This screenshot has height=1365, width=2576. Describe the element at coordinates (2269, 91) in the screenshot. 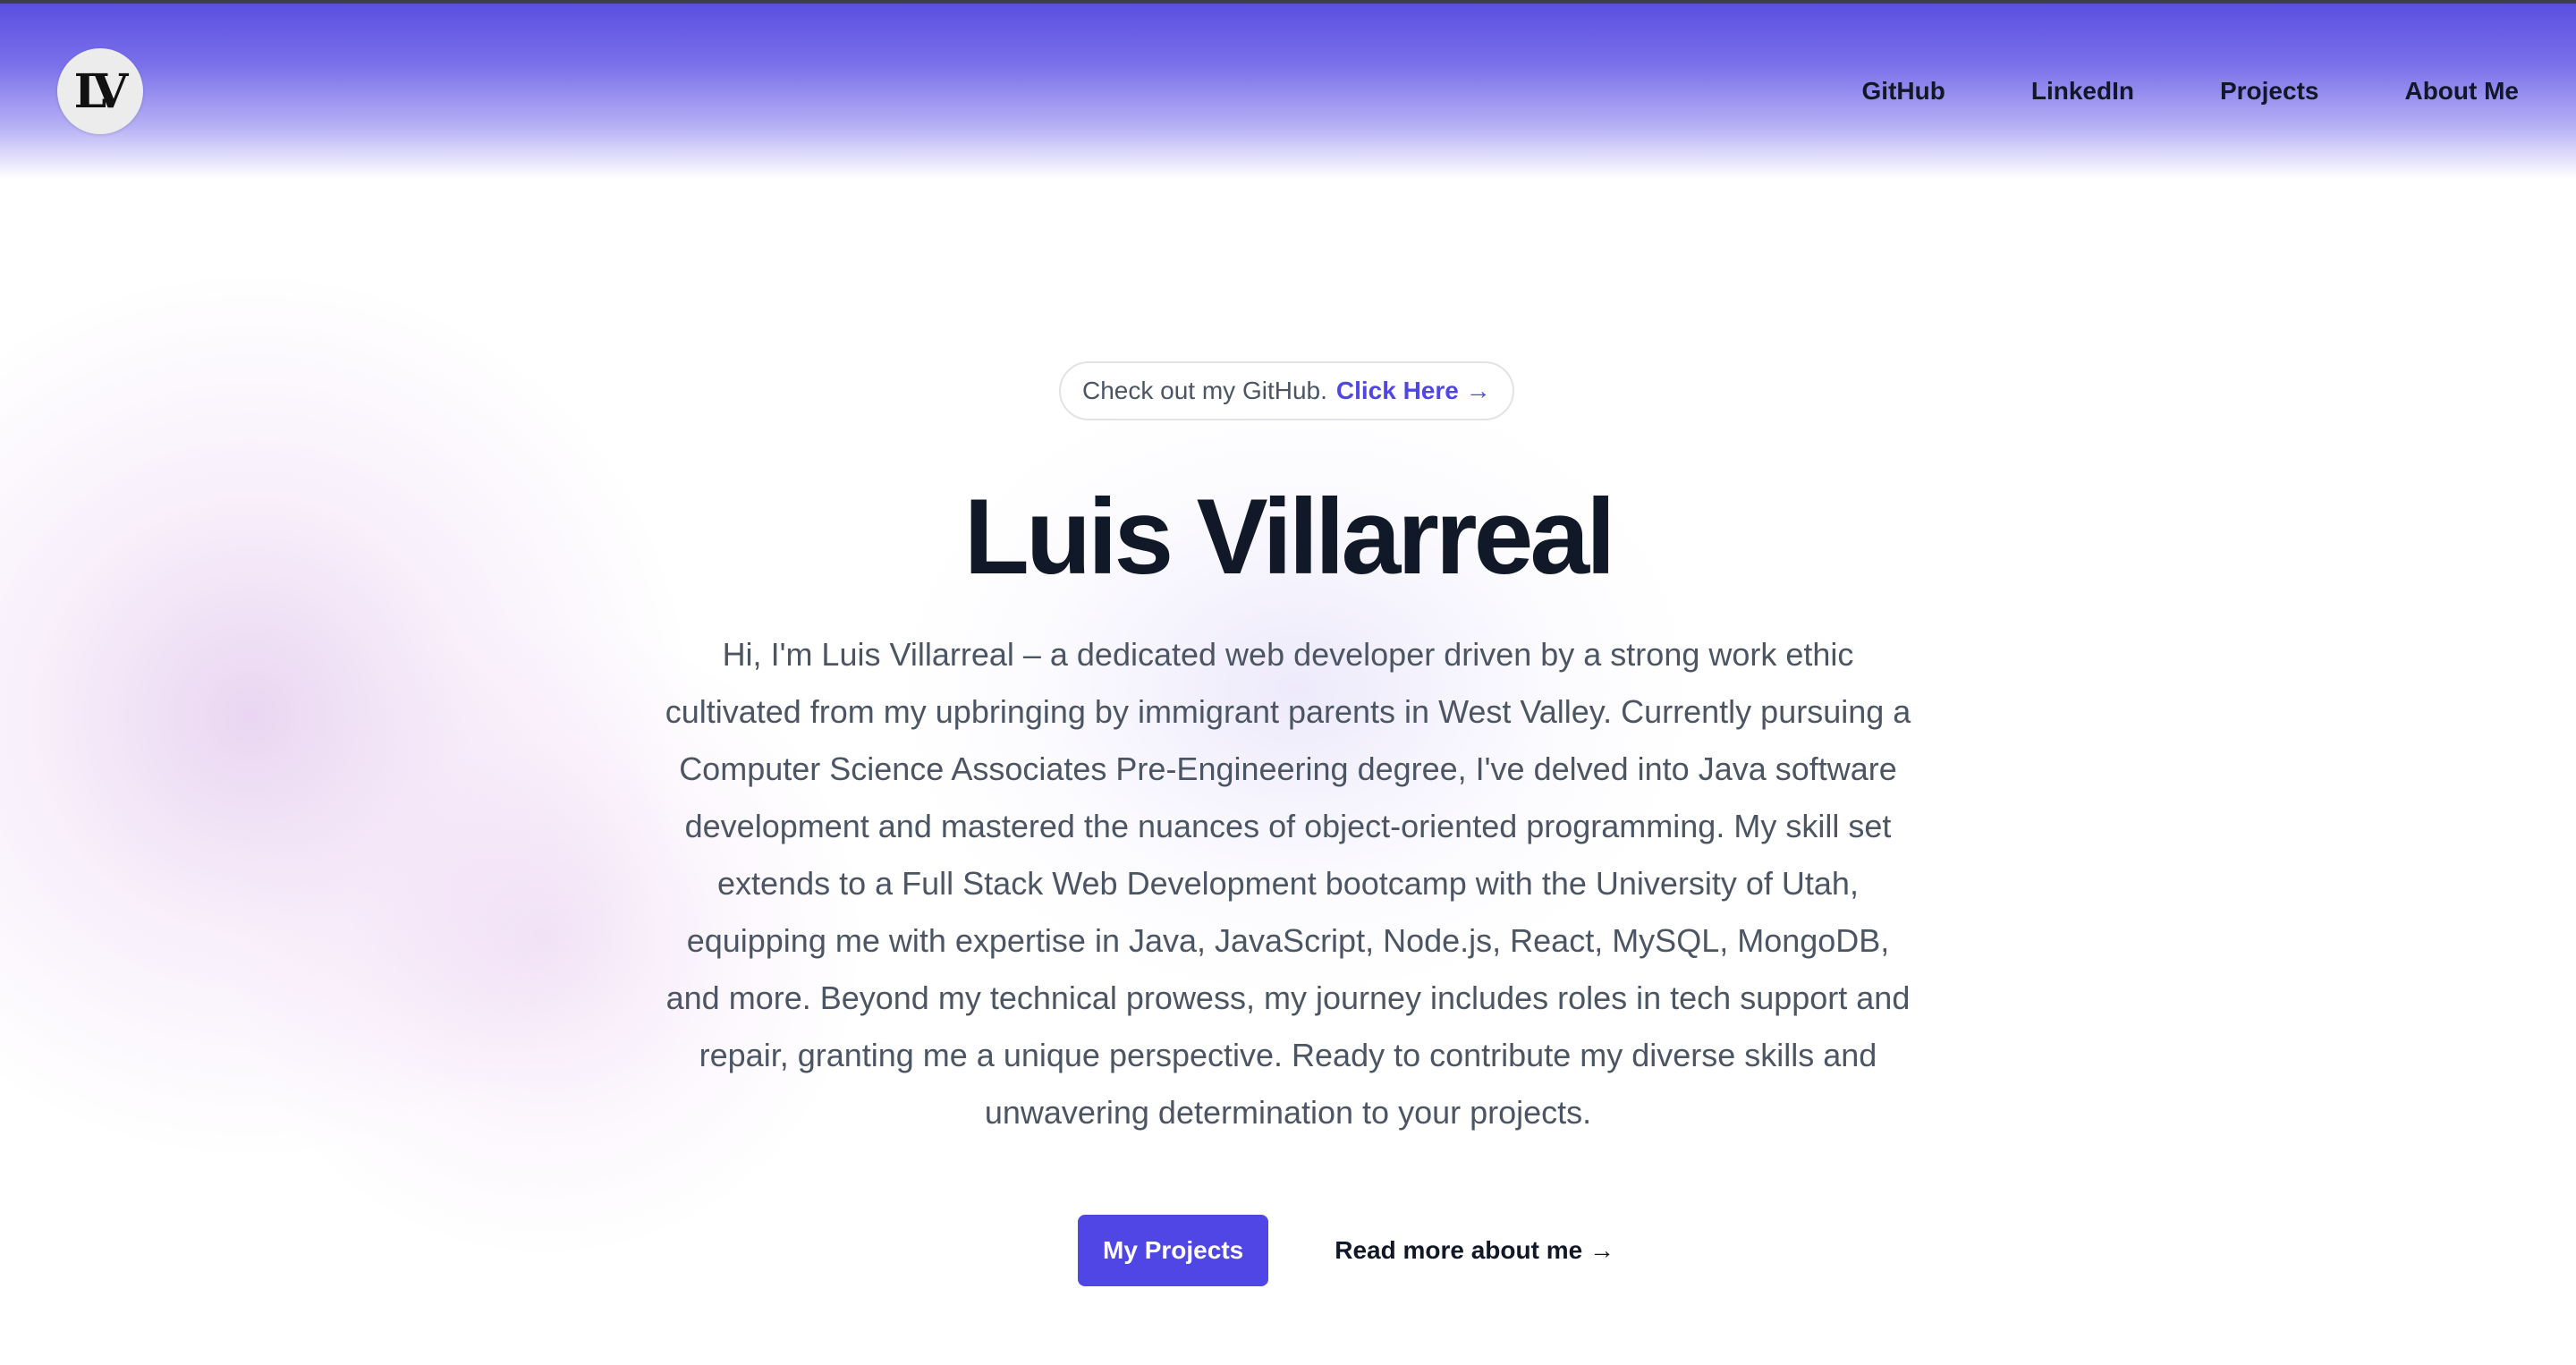

I see `nav-link-projects: Projects` at that location.